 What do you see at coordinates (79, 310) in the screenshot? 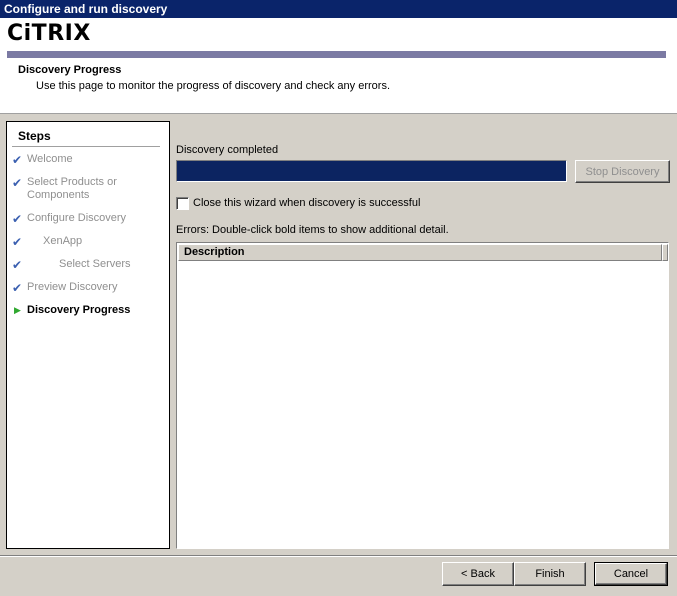
I see `step-label: Discovery Progress` at bounding box center [79, 310].